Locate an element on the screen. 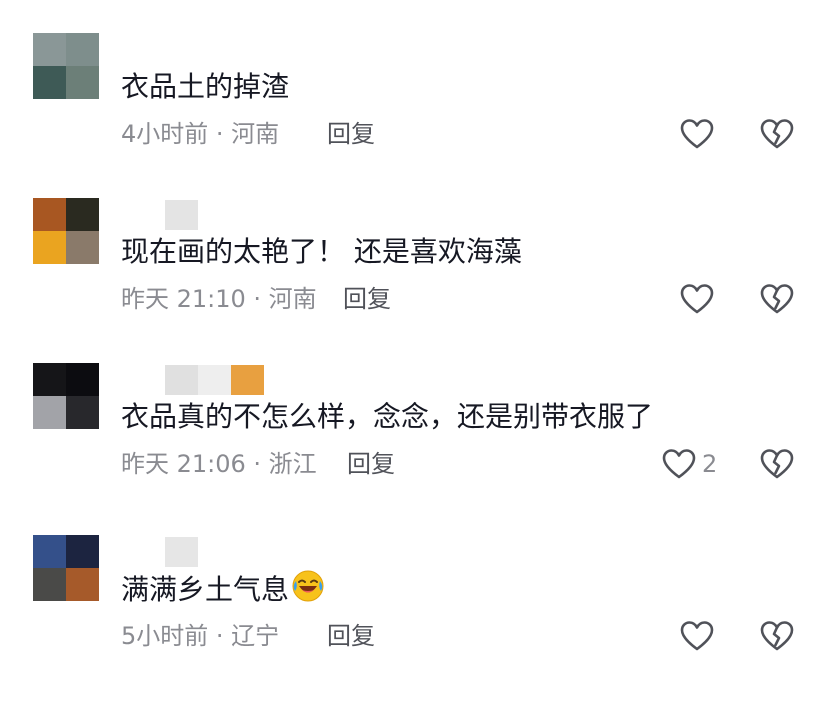 This screenshot has width=828, height=707. comment-meta: 5小时前 · 辽宁 is located at coordinates (200, 636).